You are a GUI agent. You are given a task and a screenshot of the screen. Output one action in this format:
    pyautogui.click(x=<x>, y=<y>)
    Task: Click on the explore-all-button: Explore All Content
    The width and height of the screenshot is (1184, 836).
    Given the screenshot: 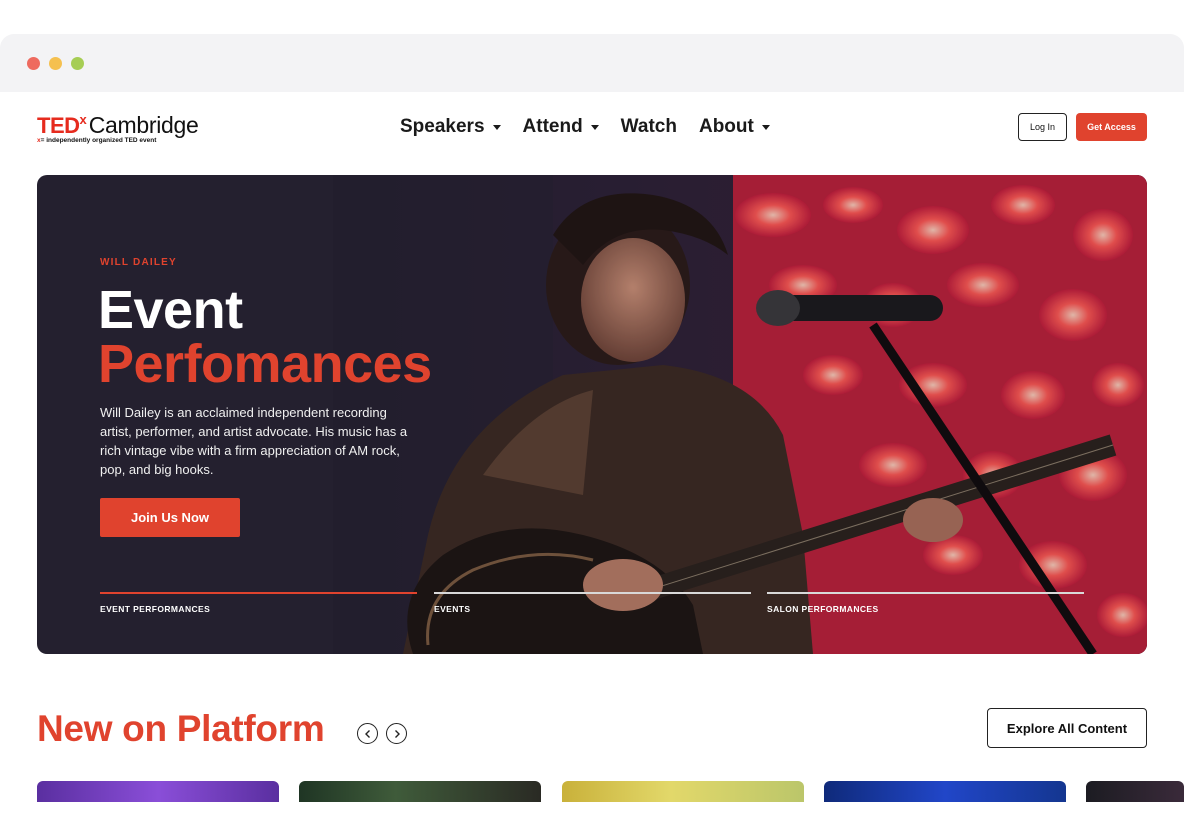 What is the action you would take?
    pyautogui.click(x=1067, y=728)
    